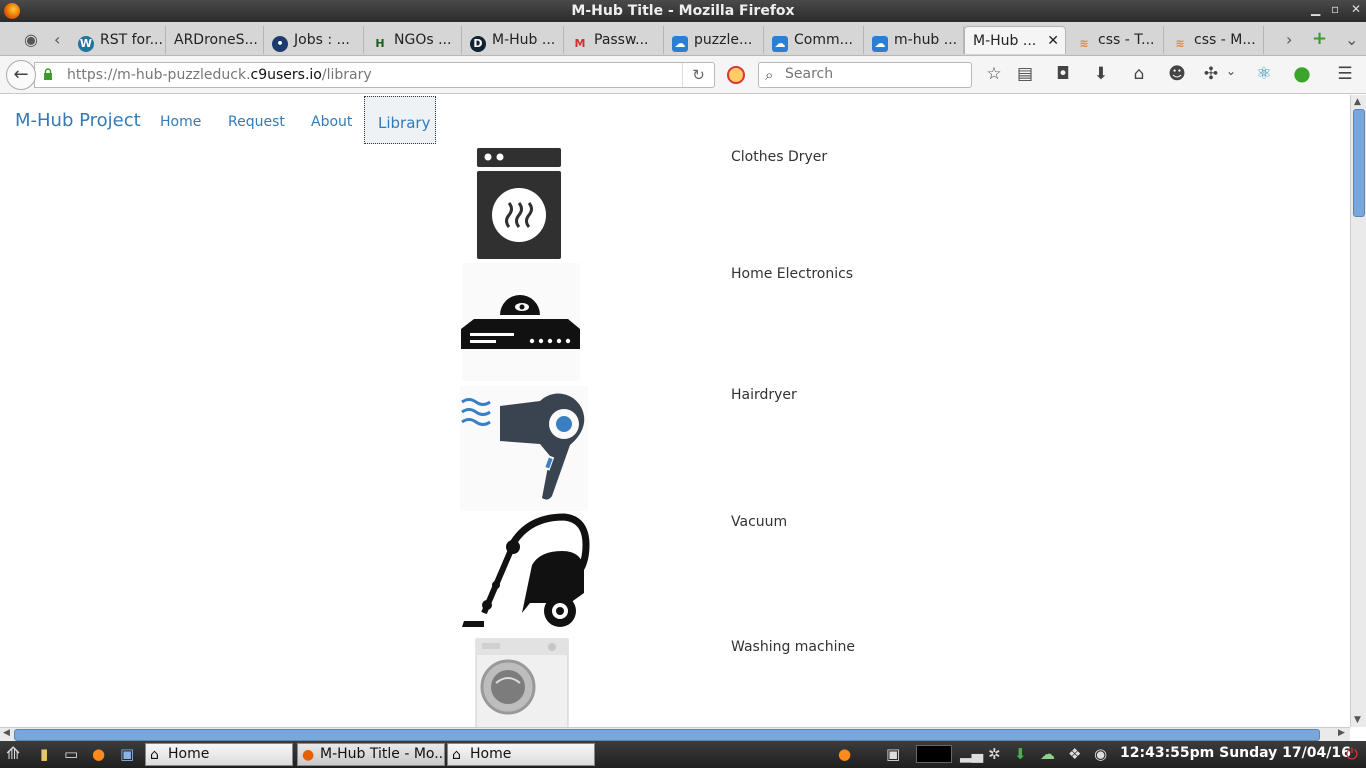 The image size is (1366, 768). What do you see at coordinates (1289, 39) in the screenshot?
I see `tab-scroll-right-icon: ›` at bounding box center [1289, 39].